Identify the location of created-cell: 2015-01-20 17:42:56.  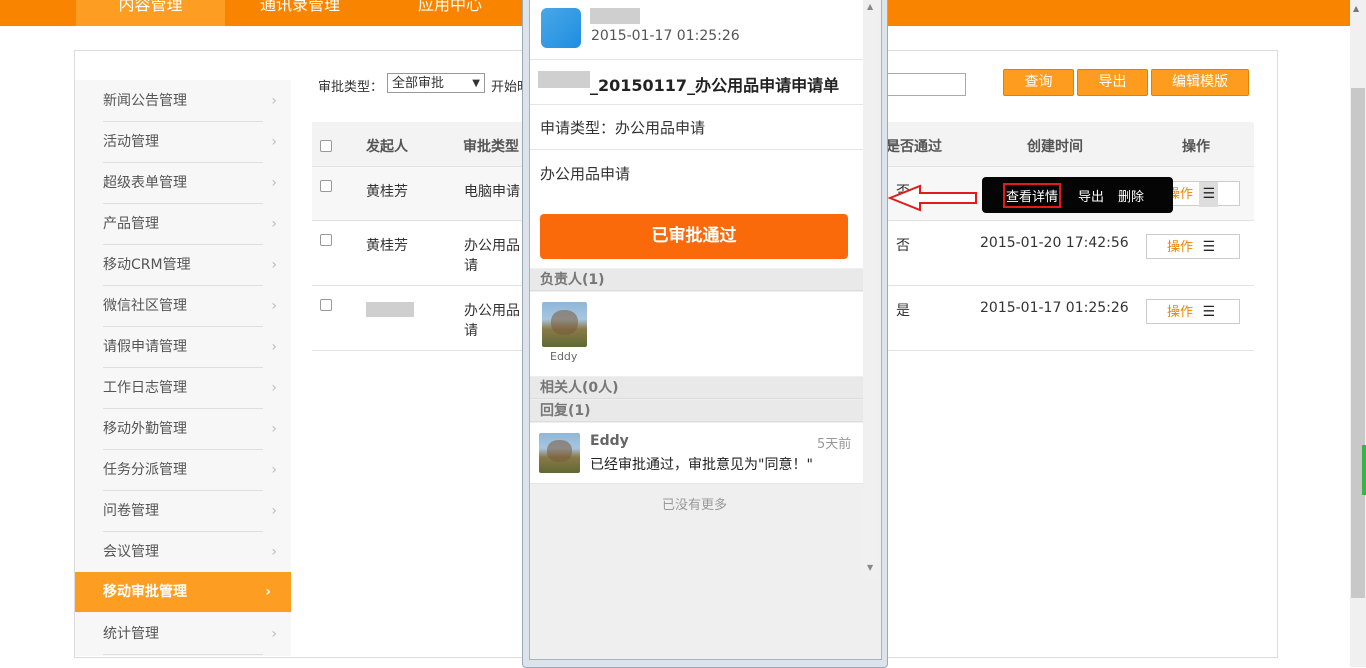
(1054, 243).